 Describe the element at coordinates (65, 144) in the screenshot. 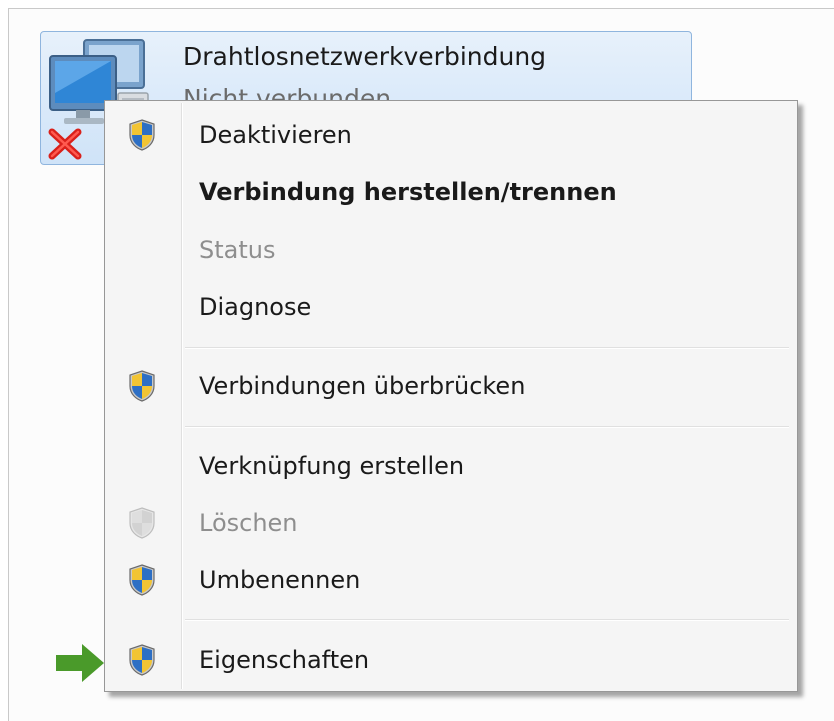

I see `red-x-icon` at that location.